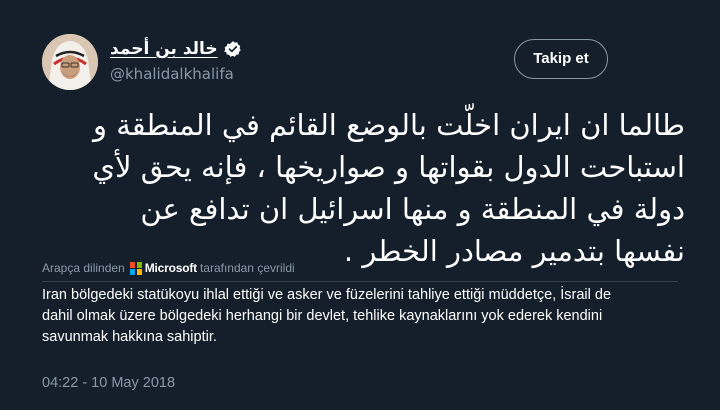 The image size is (720, 410). I want to click on microsoft-logo: Microsoft, so click(163, 268).